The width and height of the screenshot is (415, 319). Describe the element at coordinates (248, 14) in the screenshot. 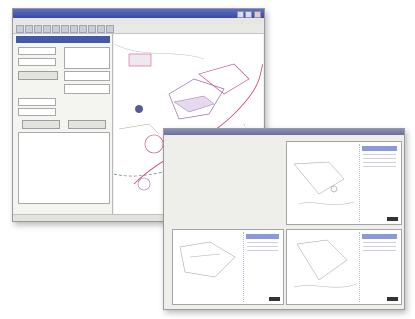

I see `maximize-icon` at that location.